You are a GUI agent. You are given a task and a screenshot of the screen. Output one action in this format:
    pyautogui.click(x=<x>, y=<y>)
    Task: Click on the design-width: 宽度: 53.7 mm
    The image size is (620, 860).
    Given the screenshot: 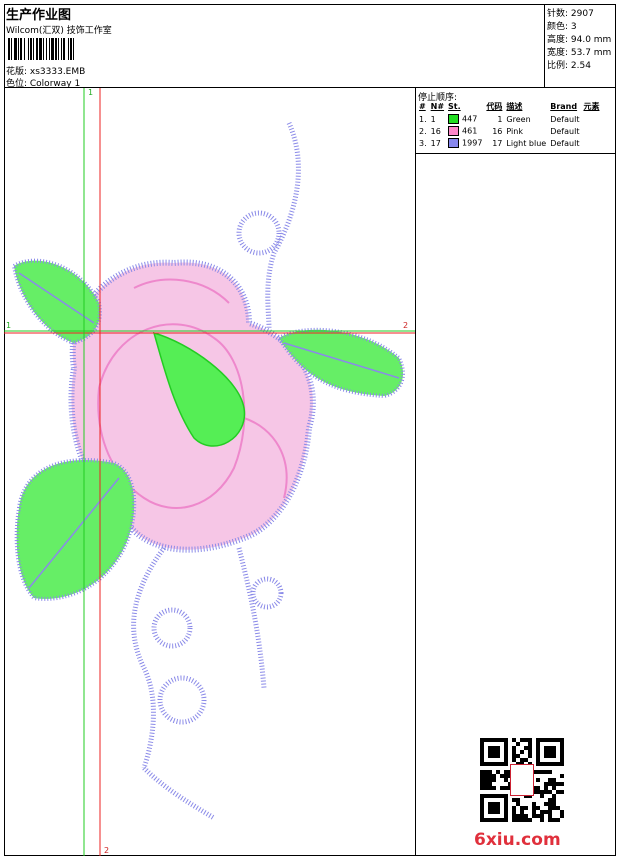 What is the action you would take?
    pyautogui.click(x=579, y=53)
    